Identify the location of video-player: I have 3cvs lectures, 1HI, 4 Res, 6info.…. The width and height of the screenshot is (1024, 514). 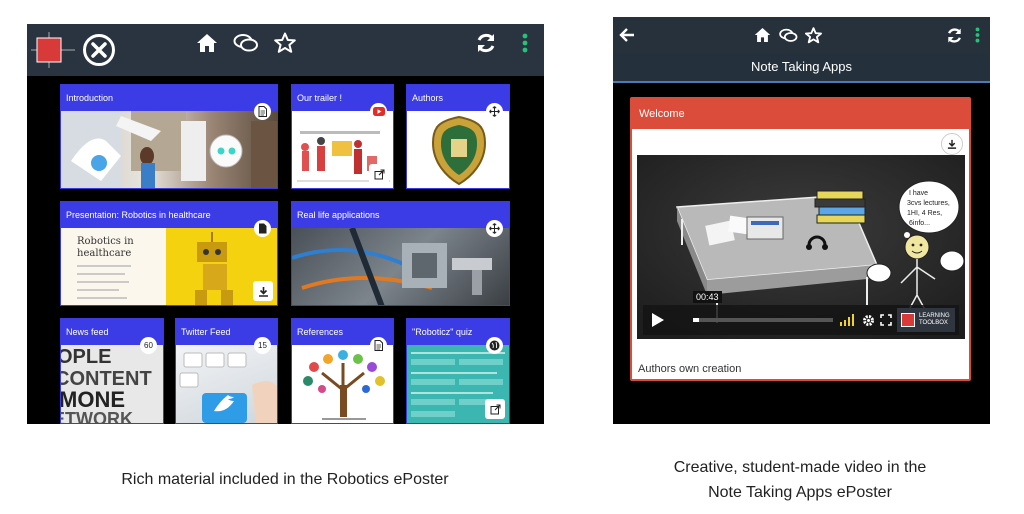
(801, 247).